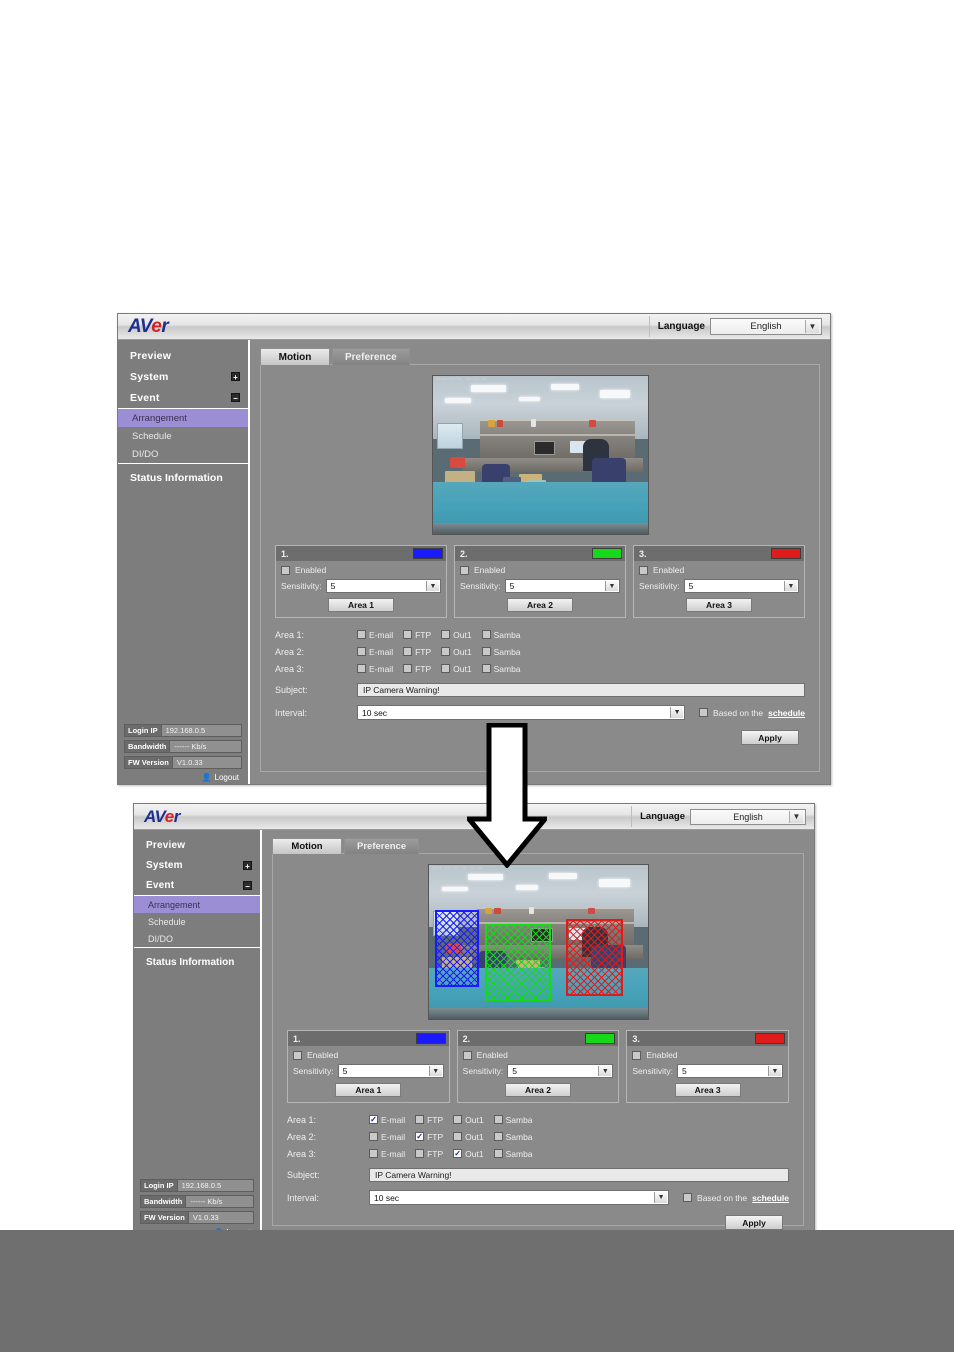  What do you see at coordinates (736, 1198) in the screenshot?
I see `based-on-schedule: Based on the schedule` at bounding box center [736, 1198].